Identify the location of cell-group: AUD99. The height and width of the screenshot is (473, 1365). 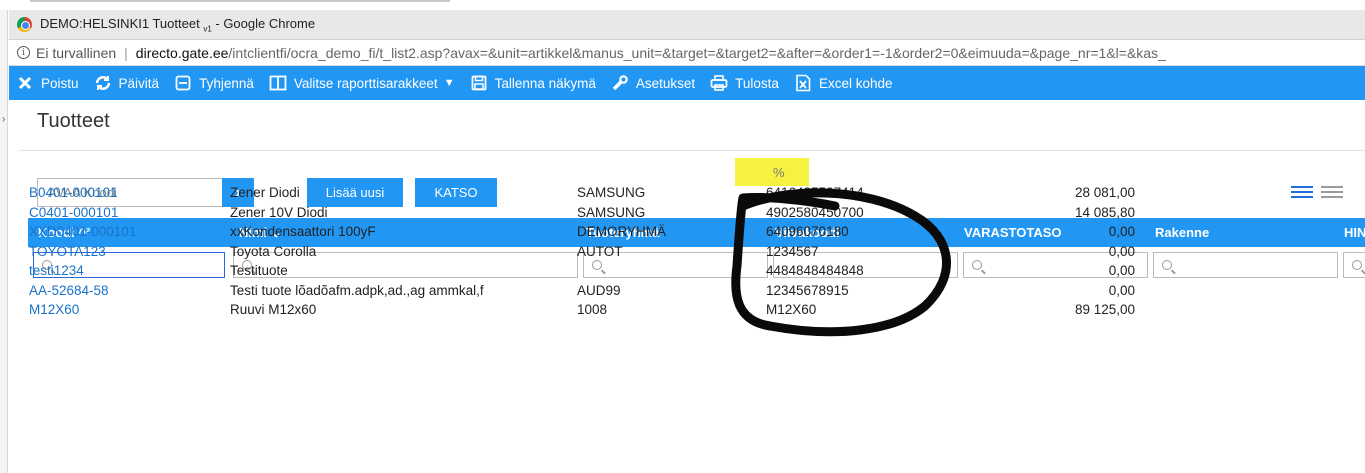
(599, 290).